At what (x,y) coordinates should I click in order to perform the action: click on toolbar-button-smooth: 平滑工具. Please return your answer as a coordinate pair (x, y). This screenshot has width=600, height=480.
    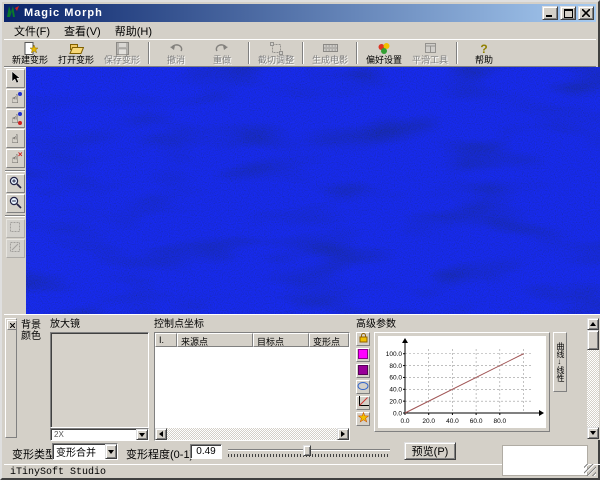
    Looking at the image, I should click on (430, 53).